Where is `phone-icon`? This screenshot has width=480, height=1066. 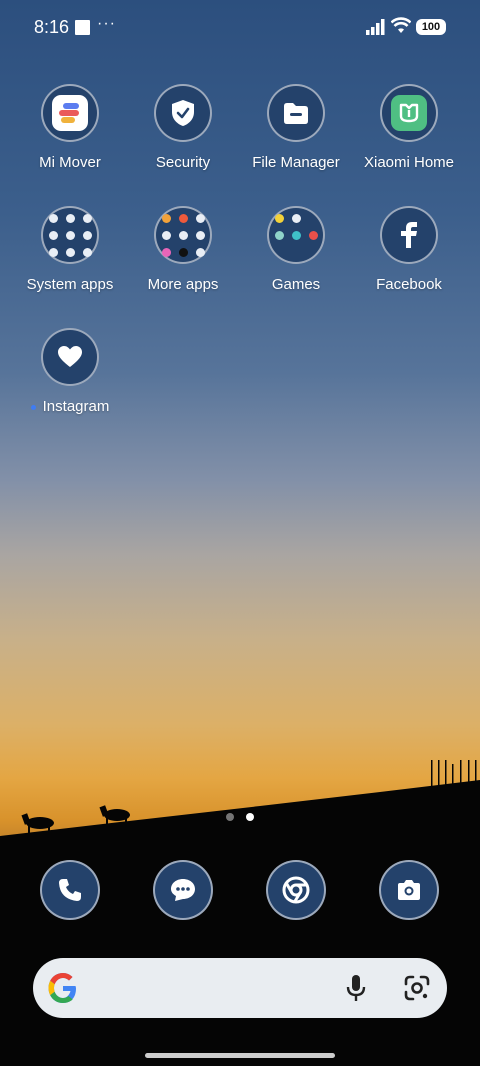
phone-icon is located at coordinates (70, 890).